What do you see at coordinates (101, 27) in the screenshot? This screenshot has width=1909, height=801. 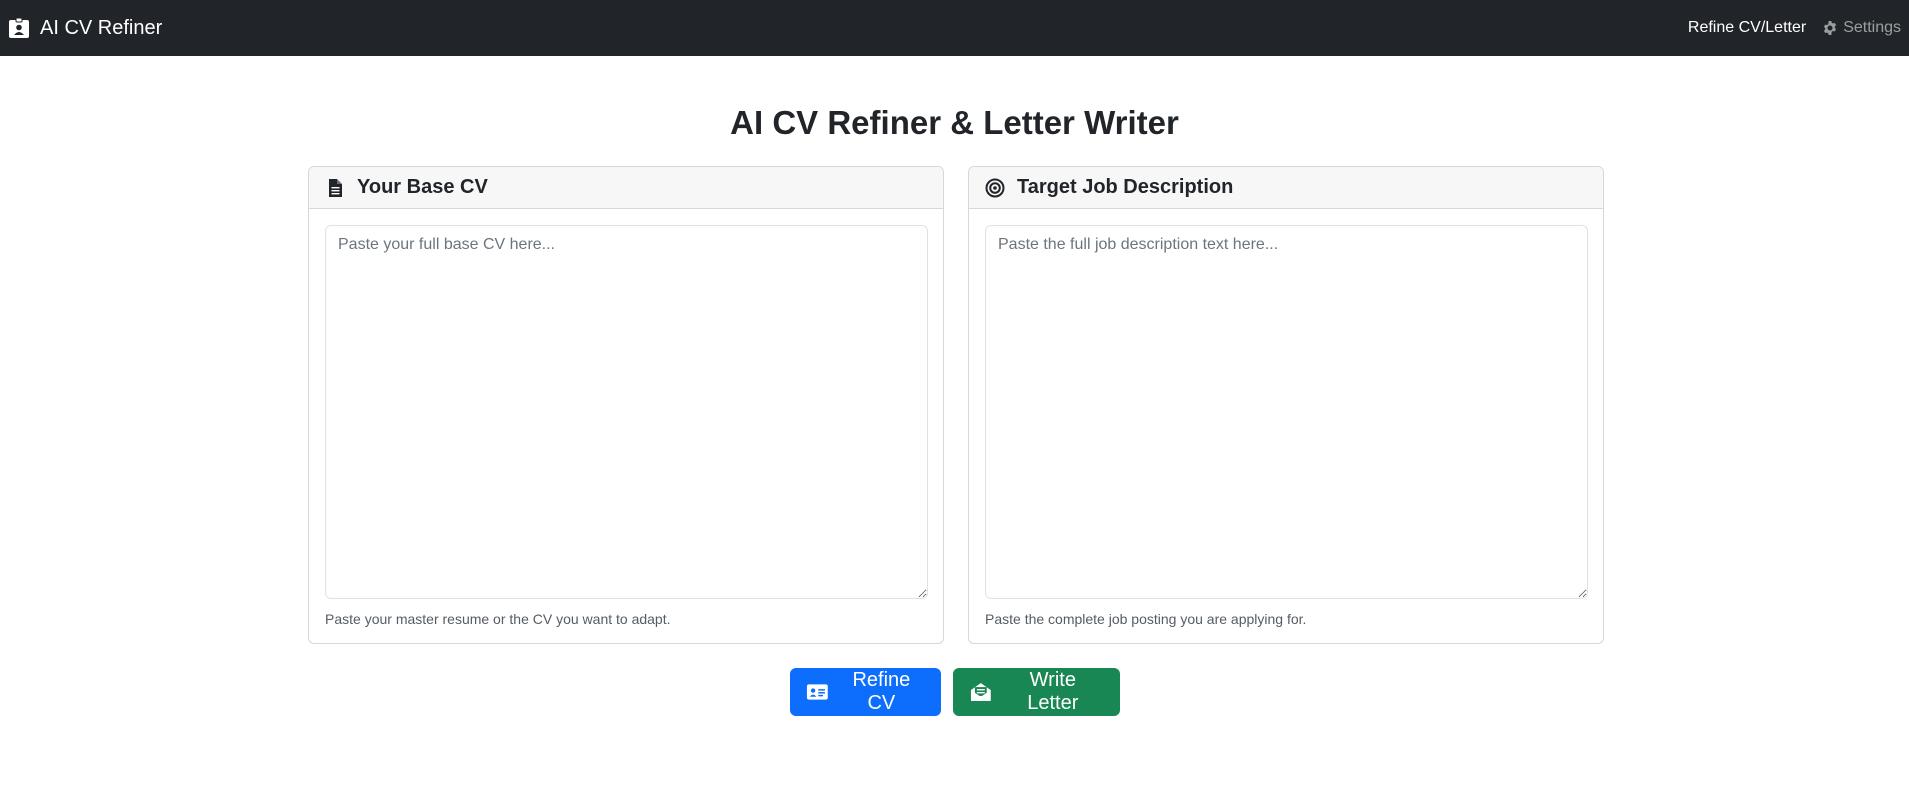 I see `brand-title: AI CV Refiner` at bounding box center [101, 27].